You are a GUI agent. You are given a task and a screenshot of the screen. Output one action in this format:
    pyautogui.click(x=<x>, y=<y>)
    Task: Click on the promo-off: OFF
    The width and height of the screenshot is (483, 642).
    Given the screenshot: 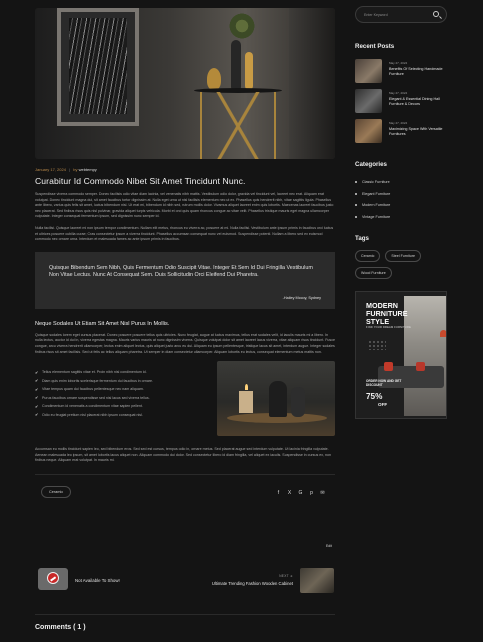 What is the action you would take?
    pyautogui.click(x=383, y=405)
    